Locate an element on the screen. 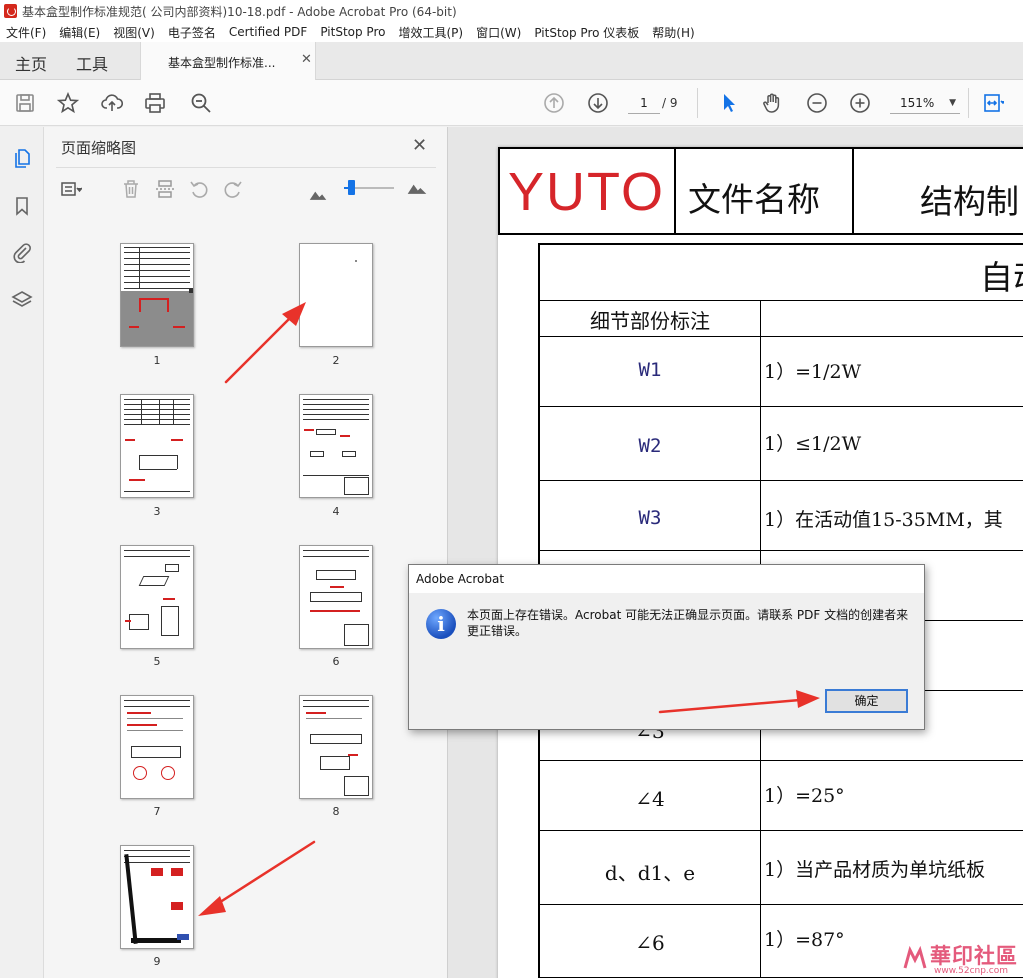 The image size is (1023, 978). panel-title: 页面缩略图 is located at coordinates (99, 148).